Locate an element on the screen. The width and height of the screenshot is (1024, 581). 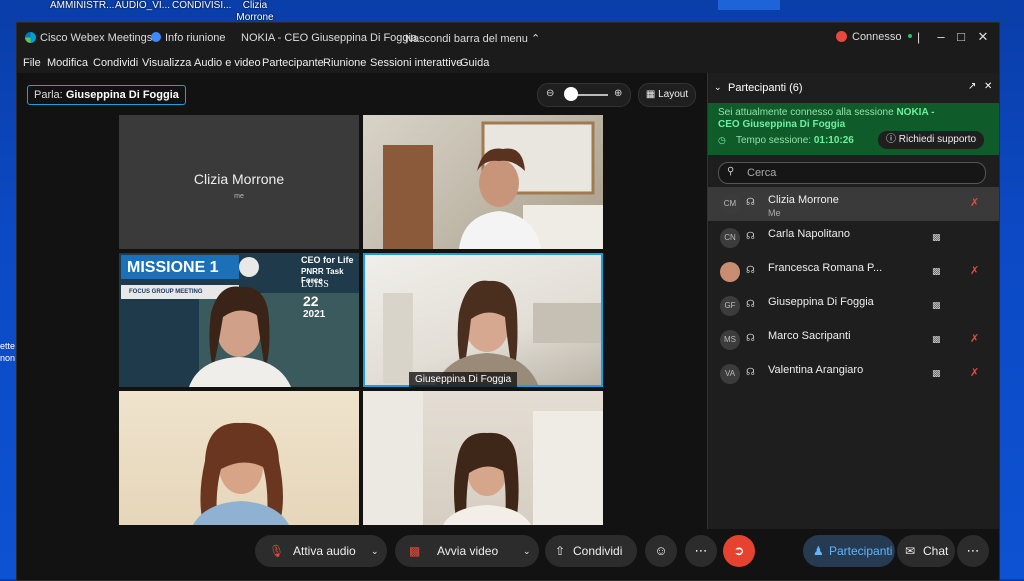
hide-menu-button: Nascondi barra del menu ⌃ is located at coordinates (472, 38).